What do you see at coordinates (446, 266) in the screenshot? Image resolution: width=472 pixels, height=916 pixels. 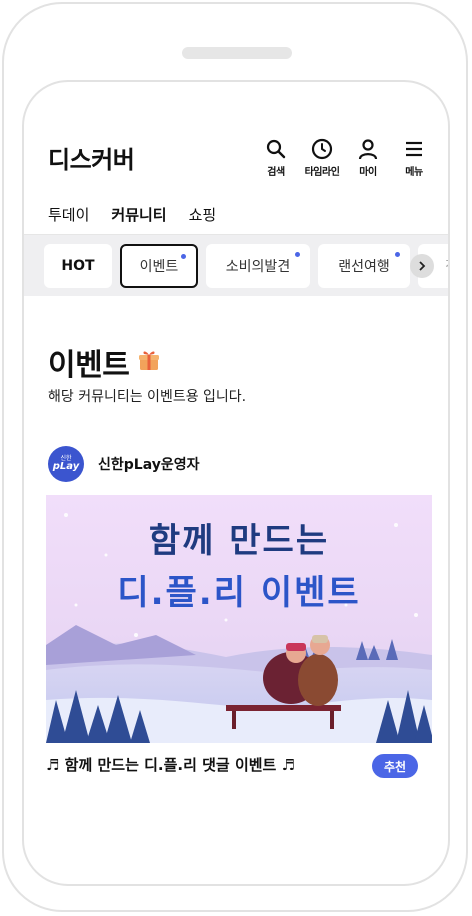 I see `chip-label: 전` at bounding box center [446, 266].